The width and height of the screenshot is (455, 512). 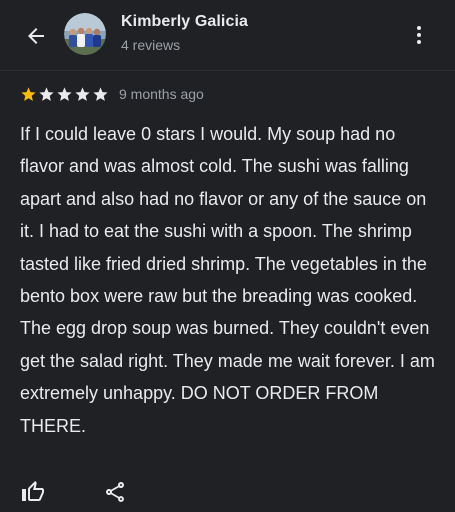 I want to click on review-actions, so click(x=227, y=494).